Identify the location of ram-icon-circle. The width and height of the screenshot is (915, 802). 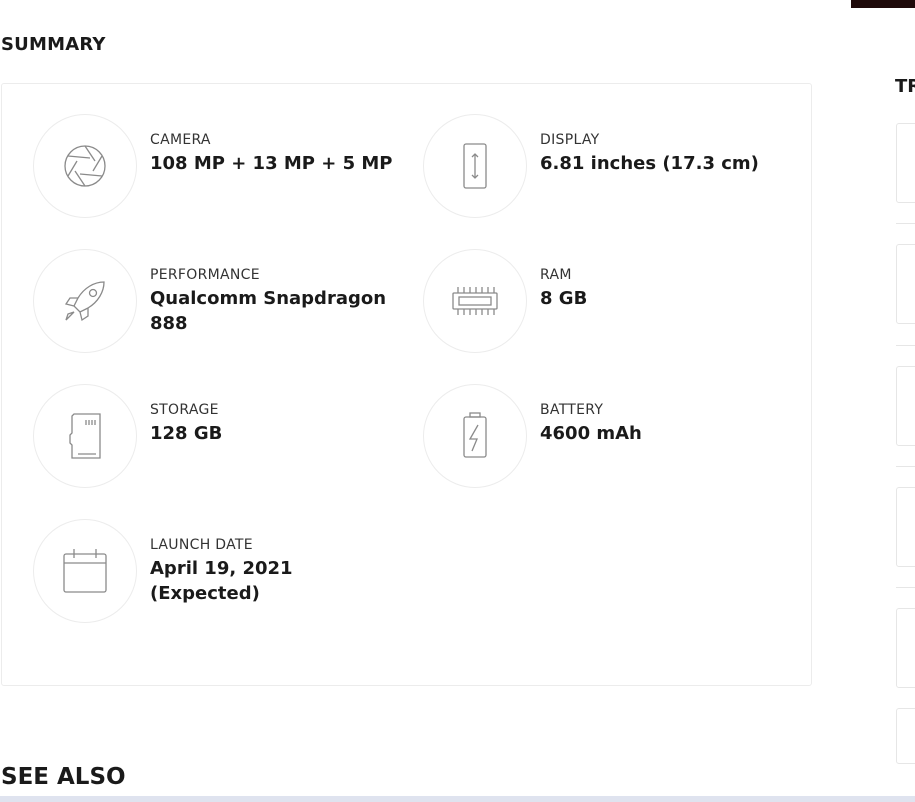
(475, 301).